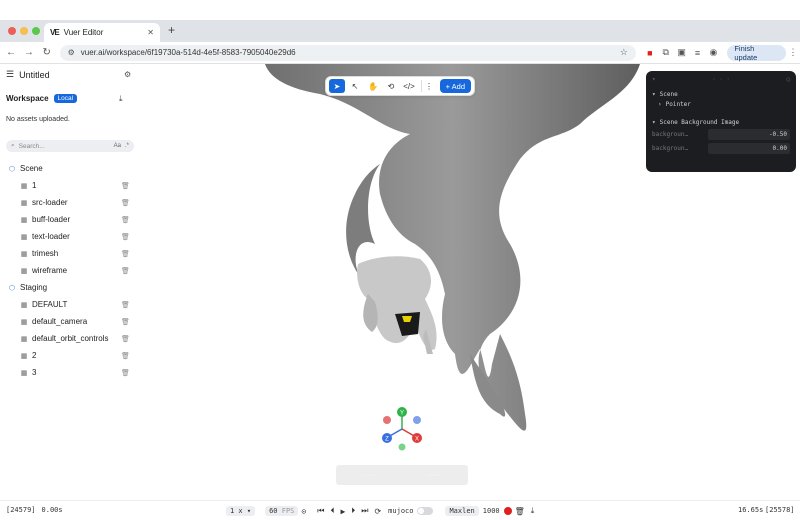 This screenshot has width=800, height=520. What do you see at coordinates (355, 86) in the screenshot?
I see `pointer-tool-icon: ↖` at bounding box center [355, 86].